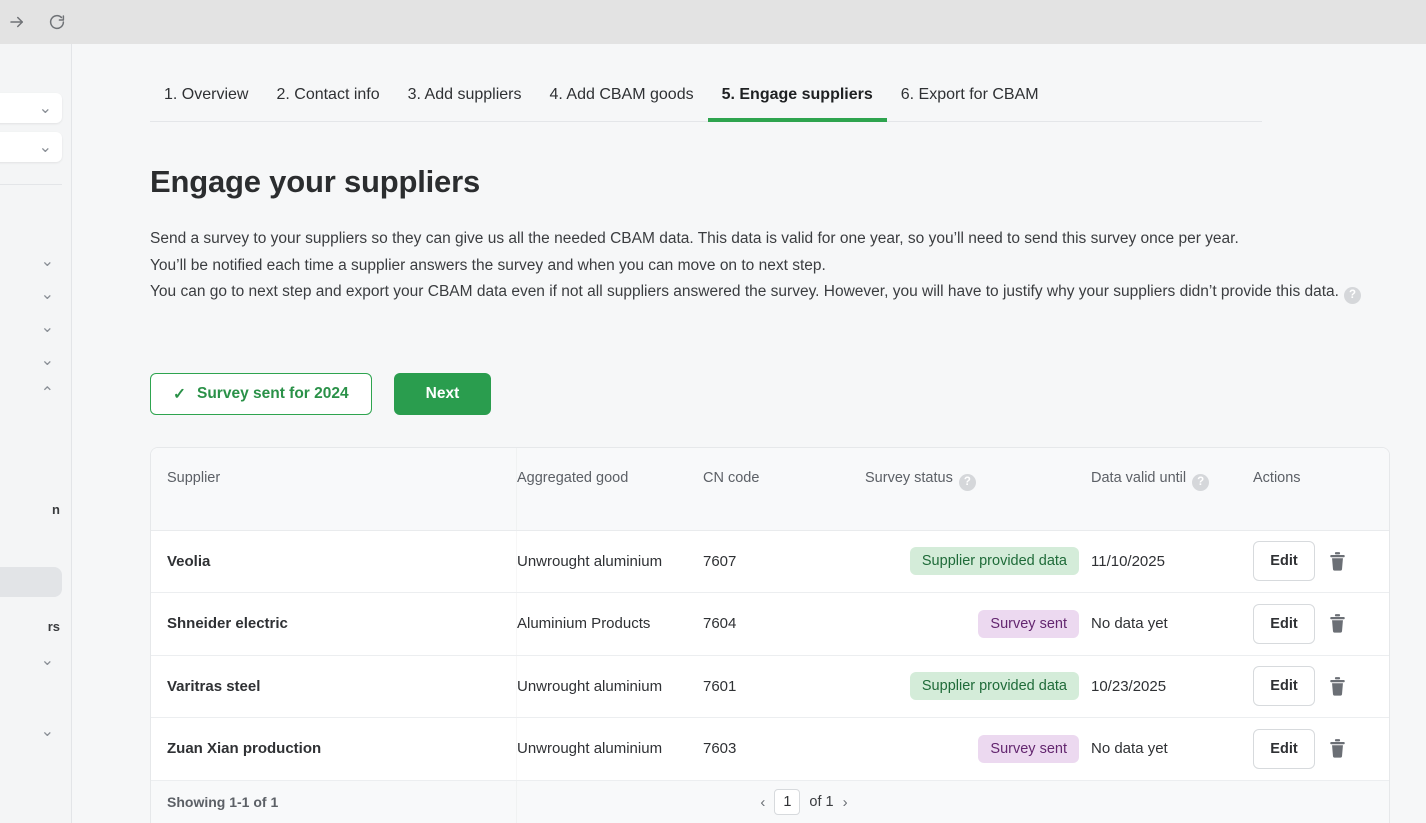  I want to click on sidebar-group-4: ⌄, so click(31, 360).